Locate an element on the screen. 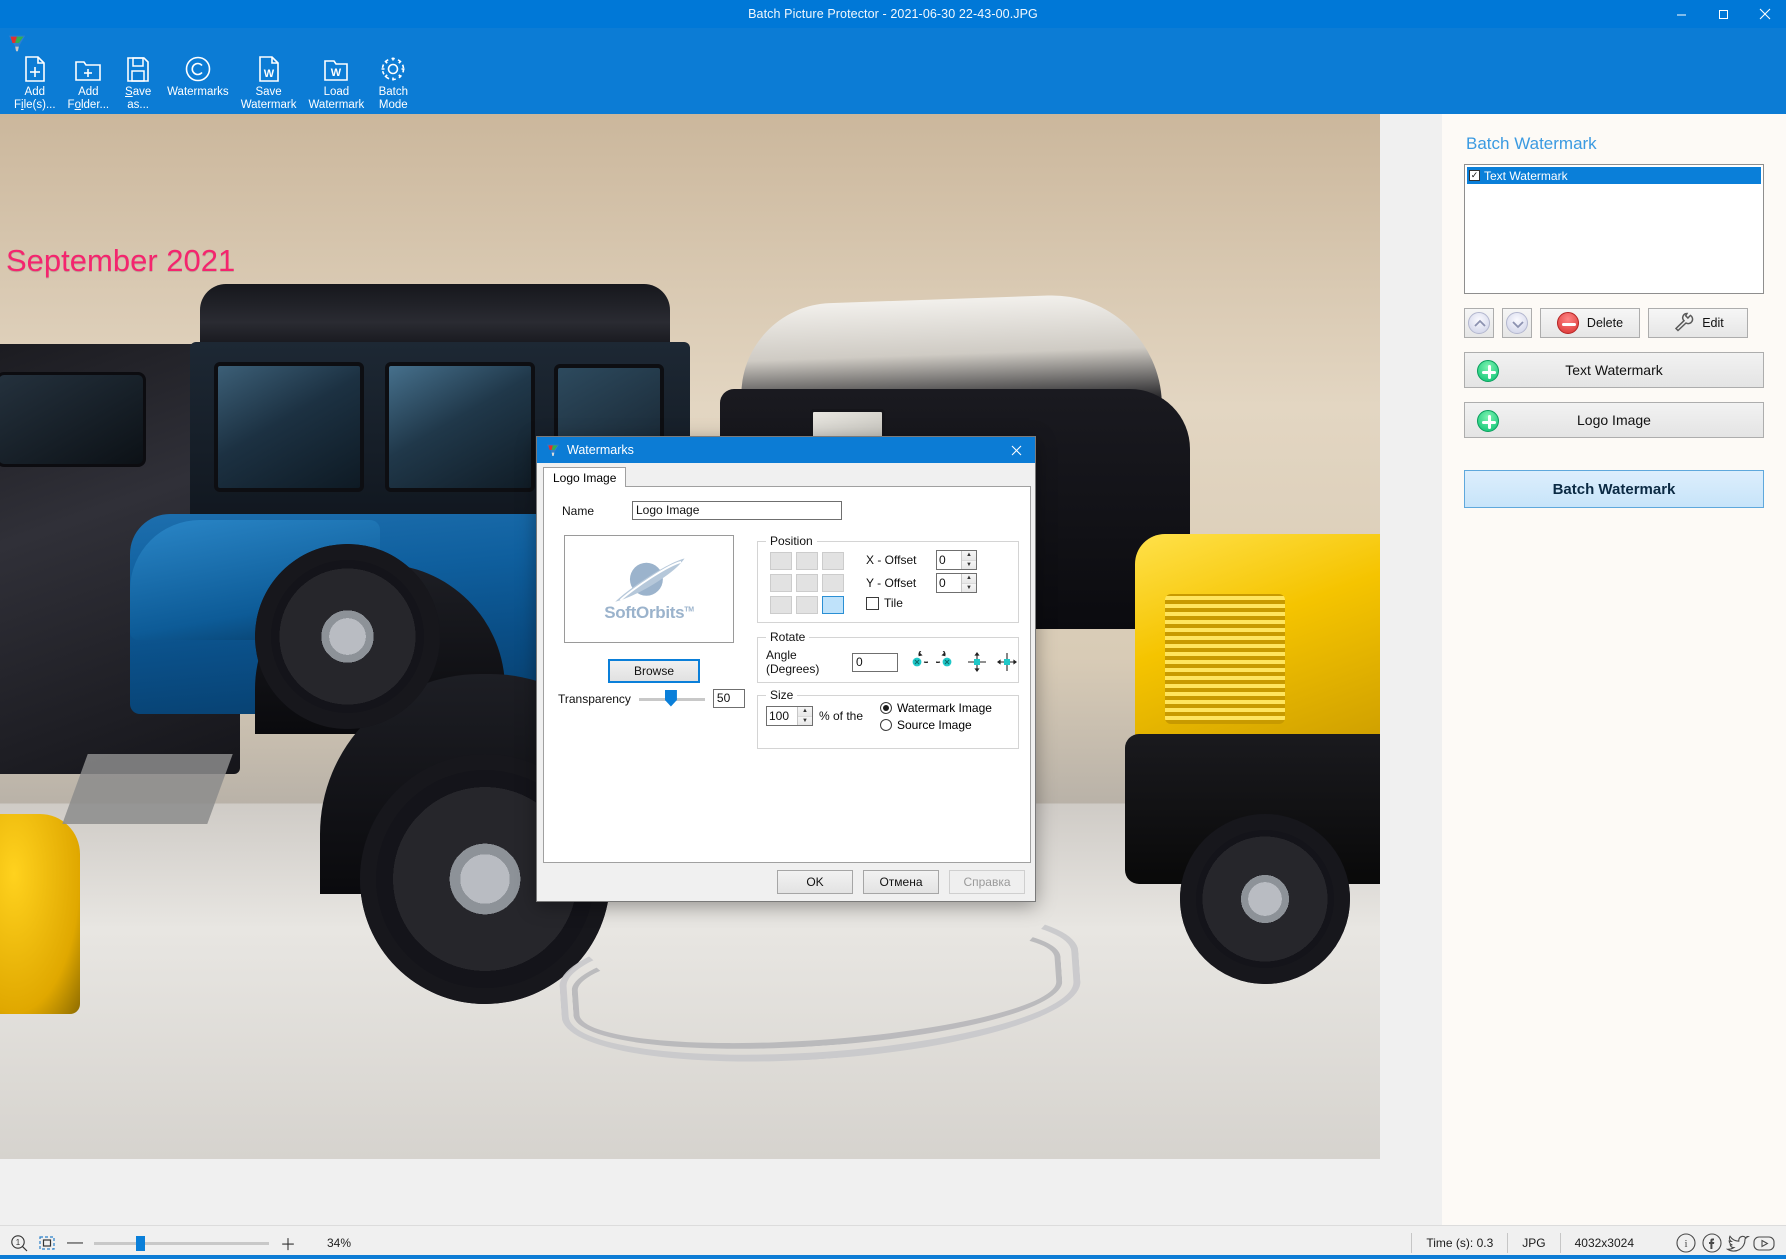 This screenshot has height=1259, width=1786. delete-watermark-button: Delete is located at coordinates (1590, 323).